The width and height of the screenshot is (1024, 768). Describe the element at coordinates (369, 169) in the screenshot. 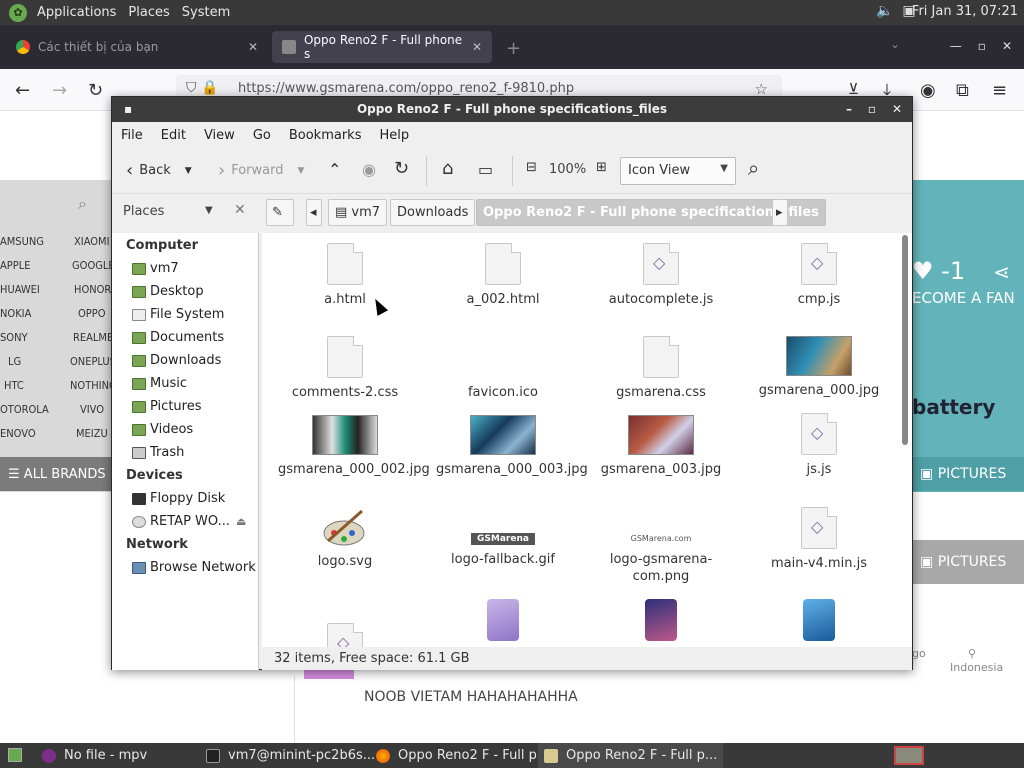

I see `stop-icon: ◉` at that location.